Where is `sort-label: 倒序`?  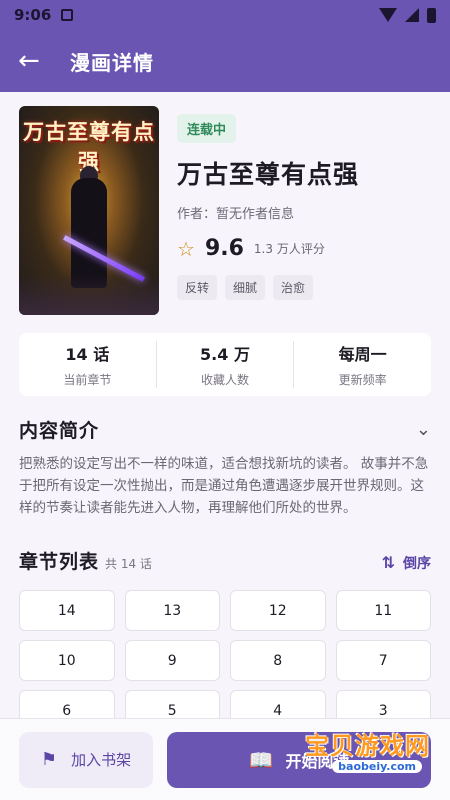 sort-label: 倒序 is located at coordinates (417, 563).